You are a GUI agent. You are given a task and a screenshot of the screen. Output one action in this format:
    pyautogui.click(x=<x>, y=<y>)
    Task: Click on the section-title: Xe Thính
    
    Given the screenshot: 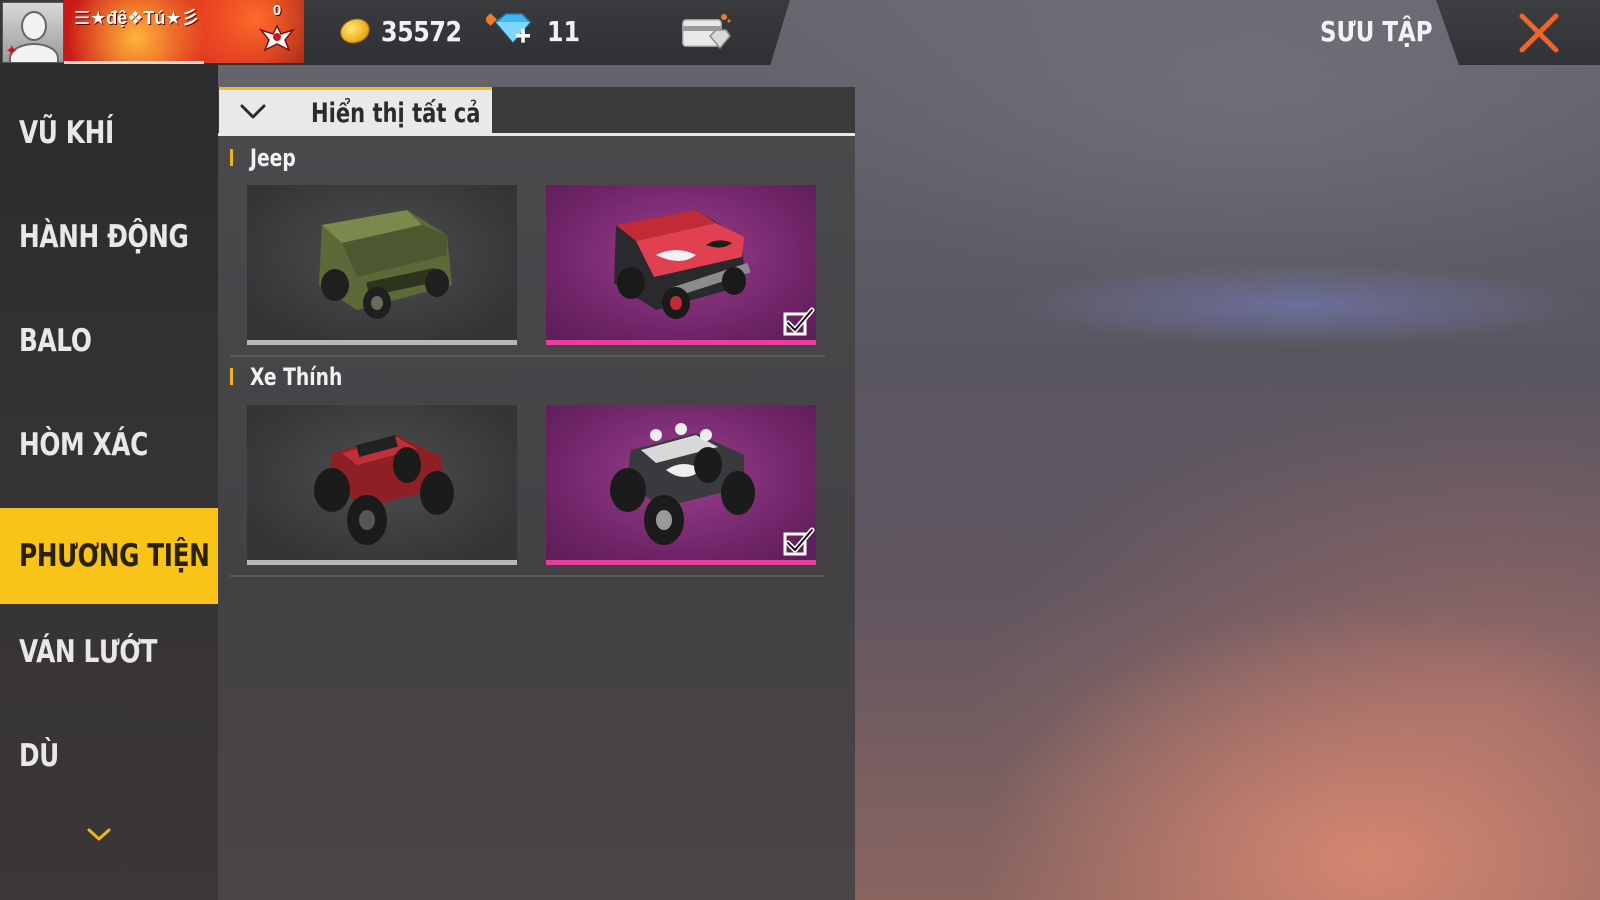 What is the action you would take?
    pyautogui.click(x=296, y=377)
    